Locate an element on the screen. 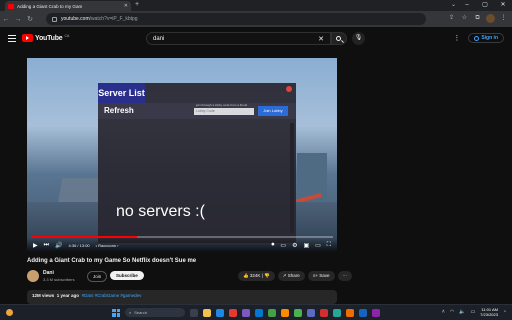 This screenshot has height=320, width=512. play-icon: ▶ is located at coordinates (35, 245).